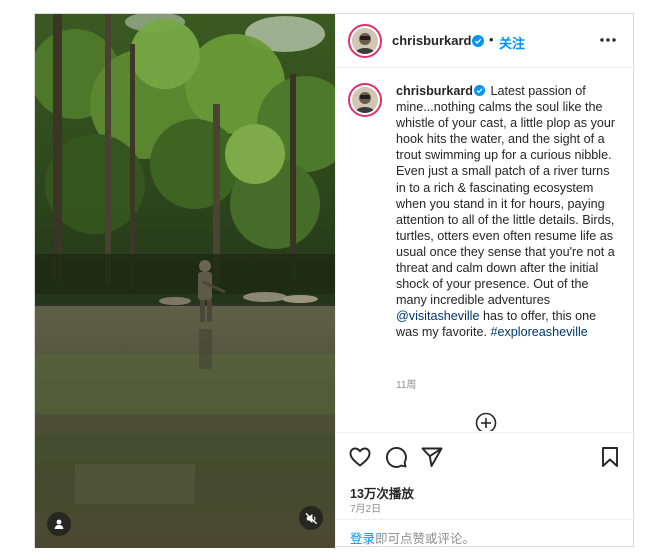  Describe the element at coordinates (406, 383) in the screenshot. I see `caption-timestamp: 11周` at that location.